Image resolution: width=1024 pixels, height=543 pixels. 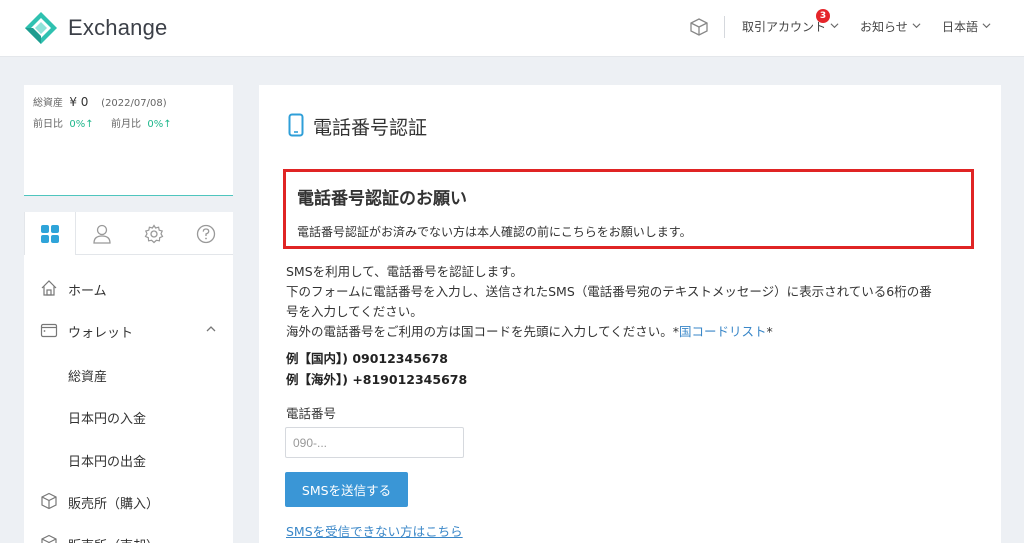 What do you see at coordinates (311, 413) in the screenshot?
I see `phone-number-label: 電話番号` at bounding box center [311, 413].